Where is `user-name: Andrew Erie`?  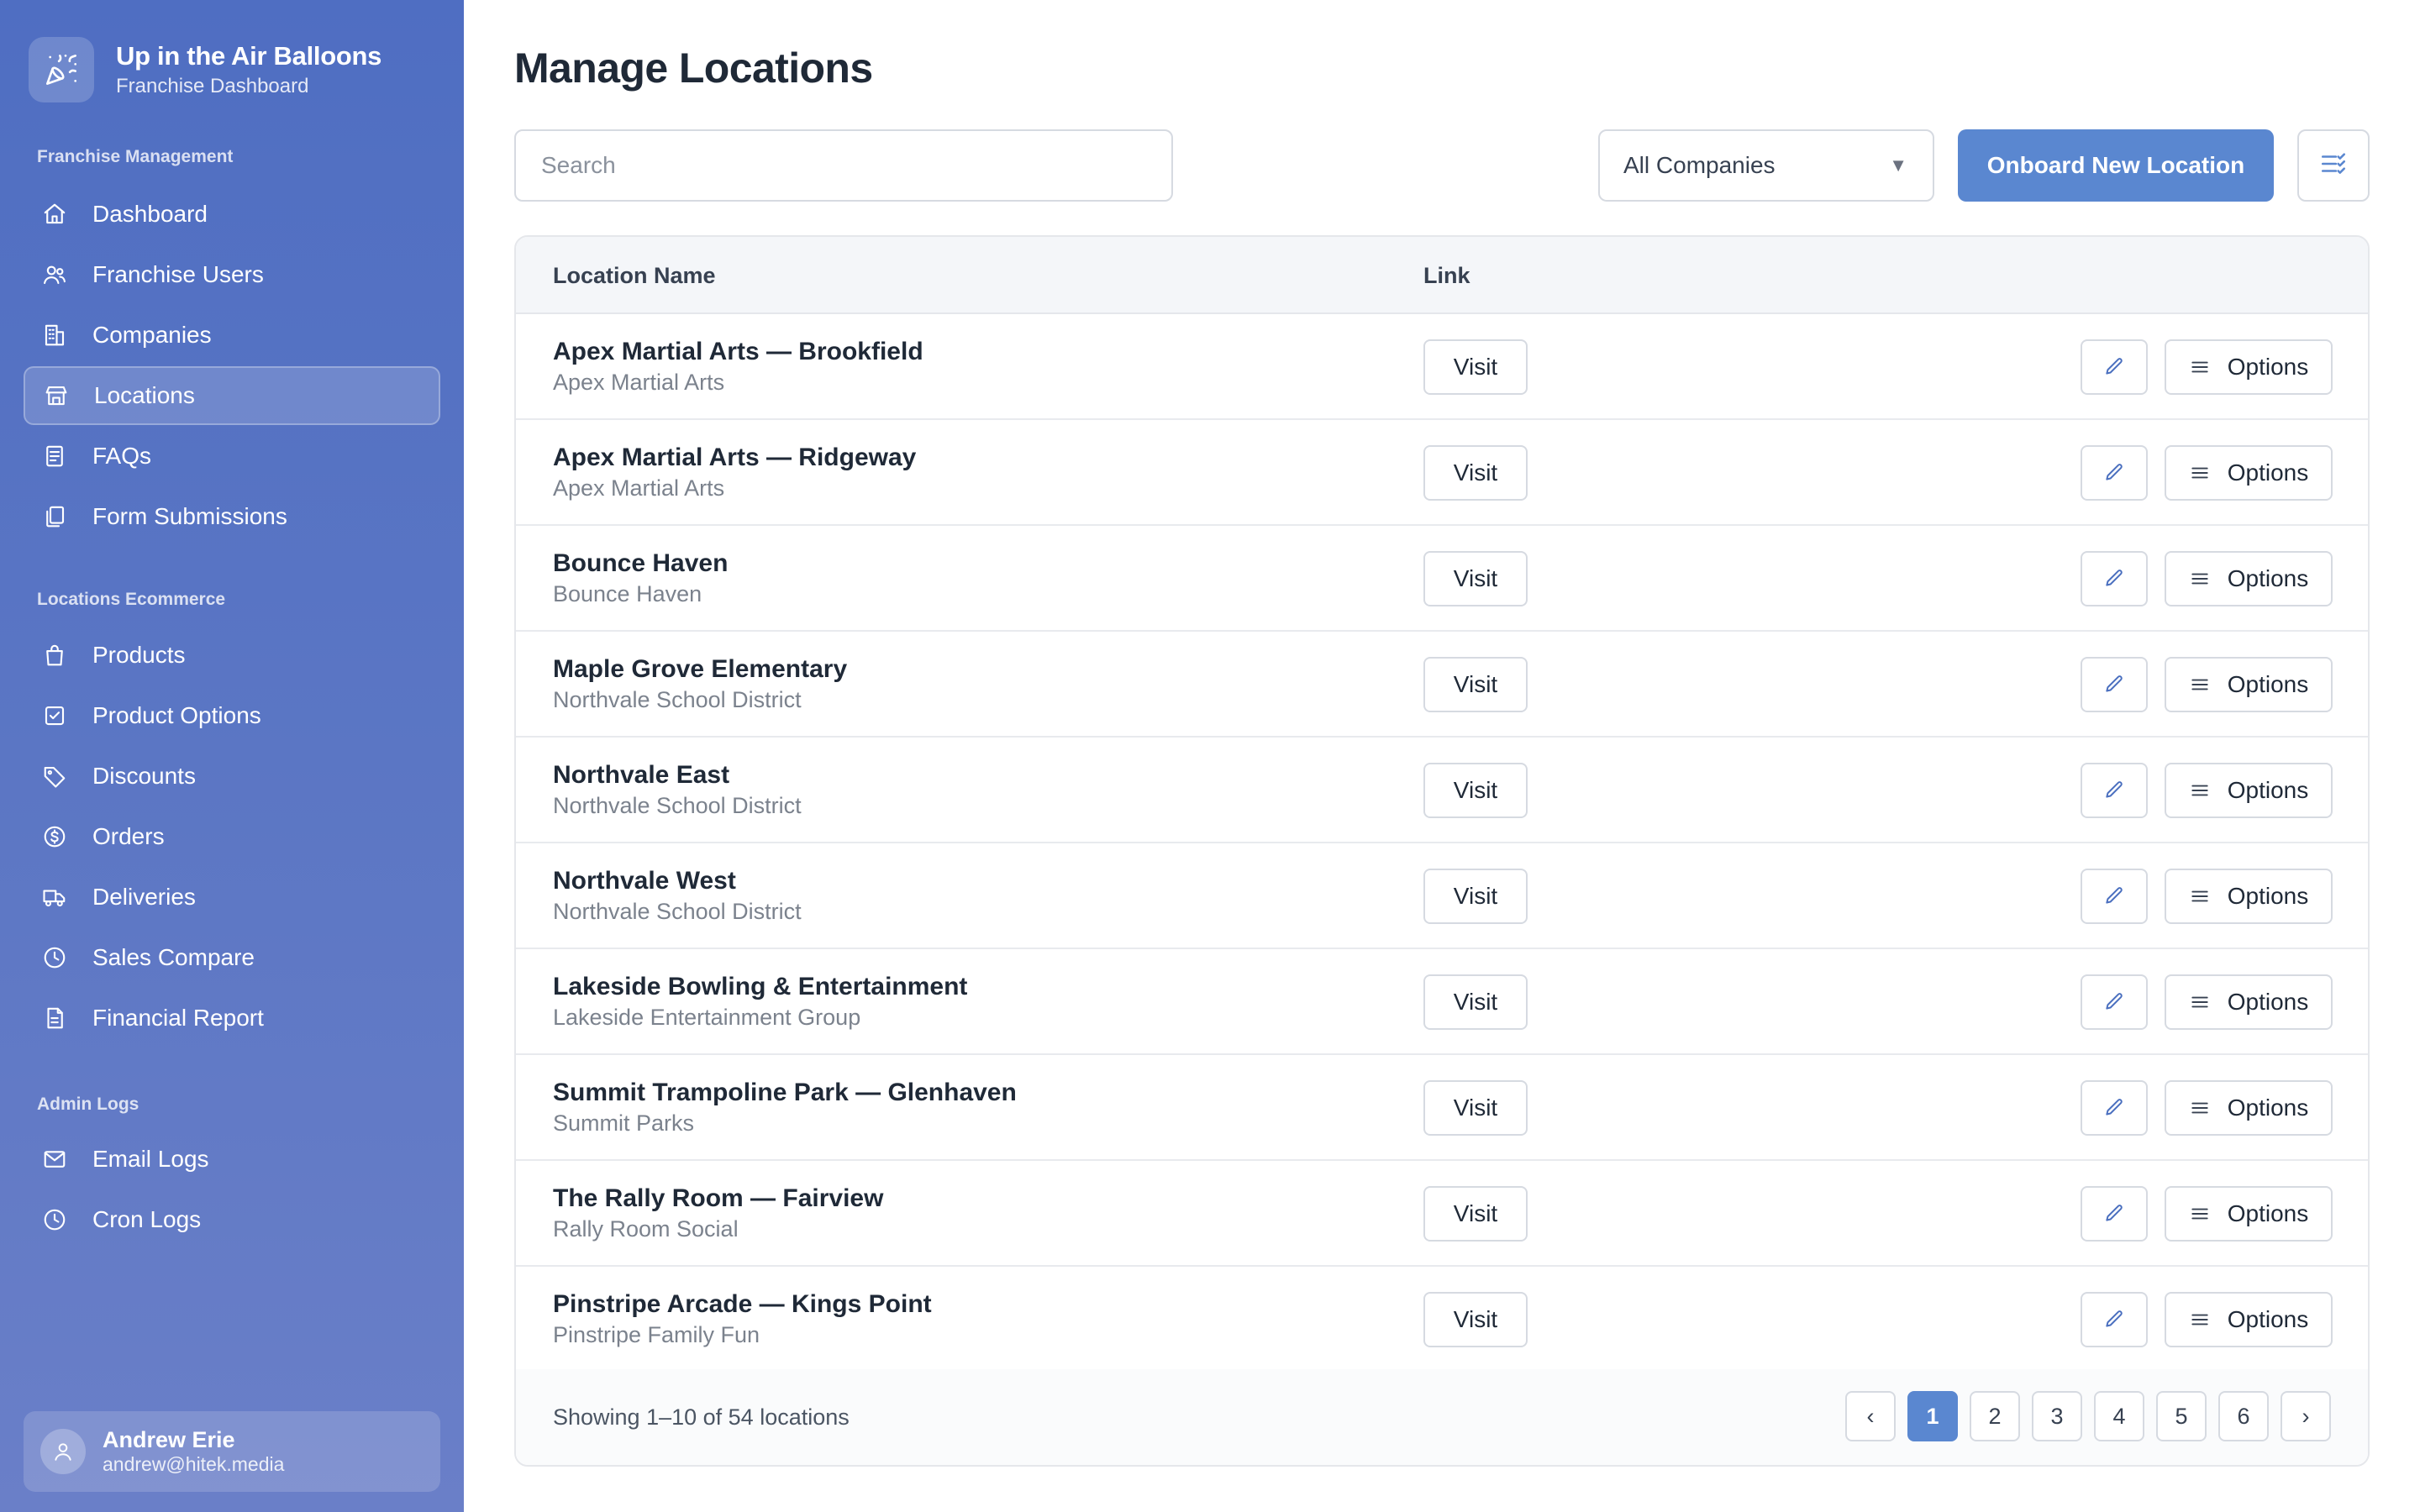
user-name: Andrew Erie is located at coordinates (169, 1439).